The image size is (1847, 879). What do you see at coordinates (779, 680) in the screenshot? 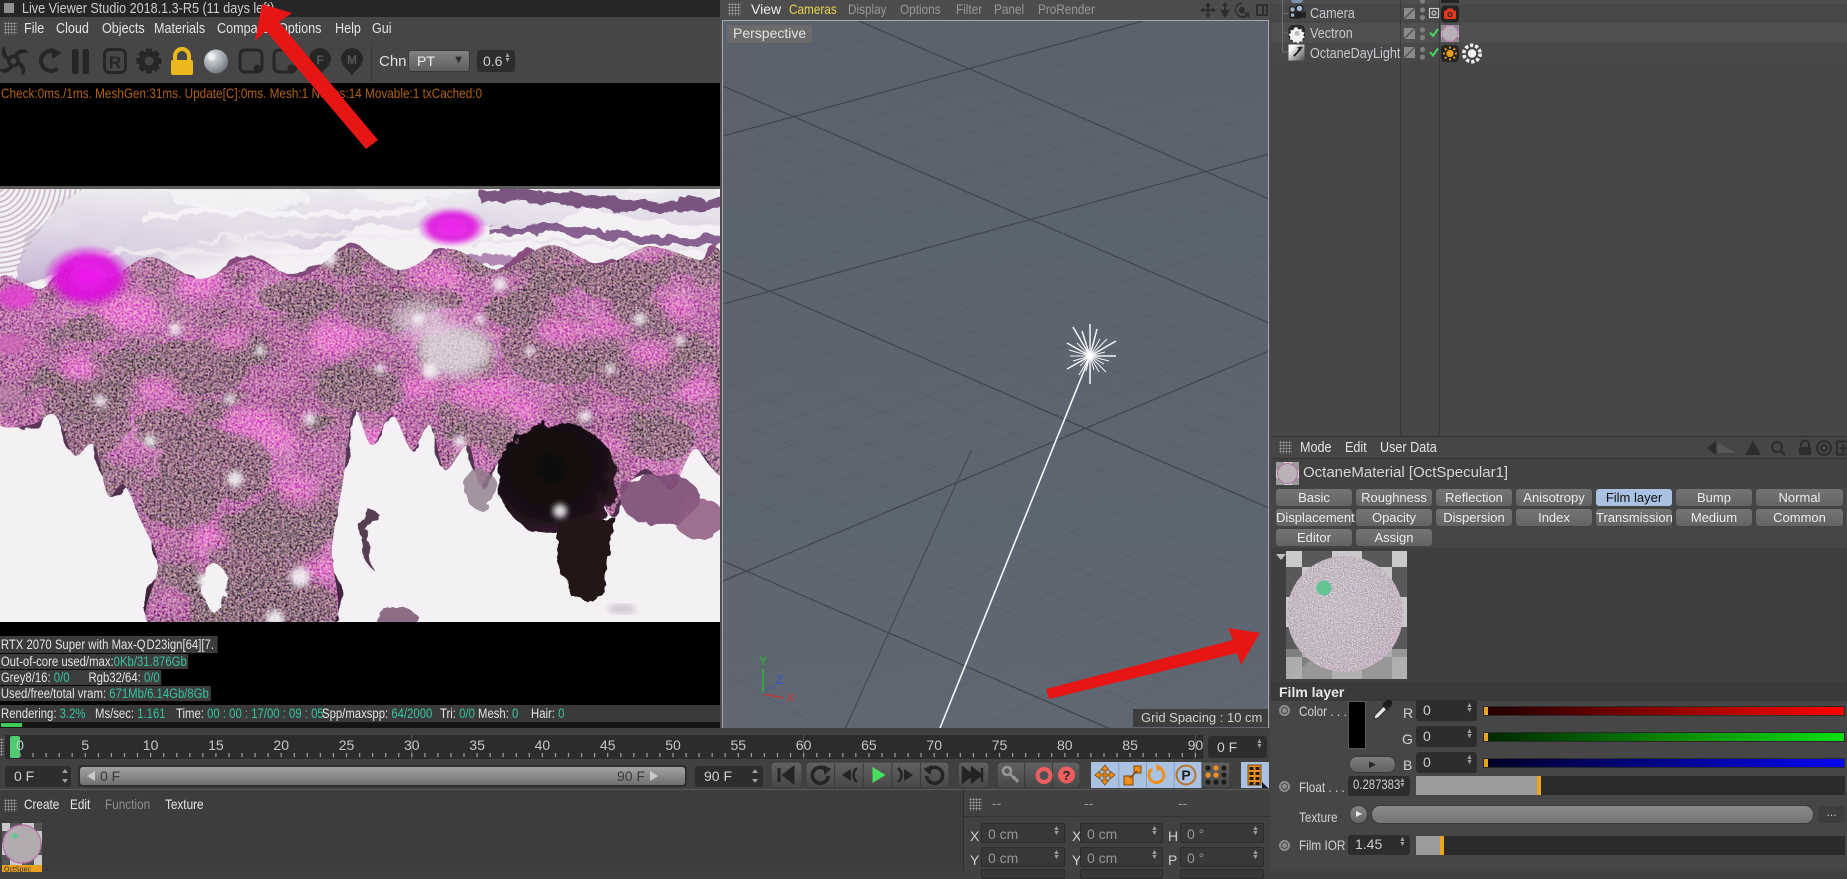
I see `svg-text: Z` at bounding box center [779, 680].